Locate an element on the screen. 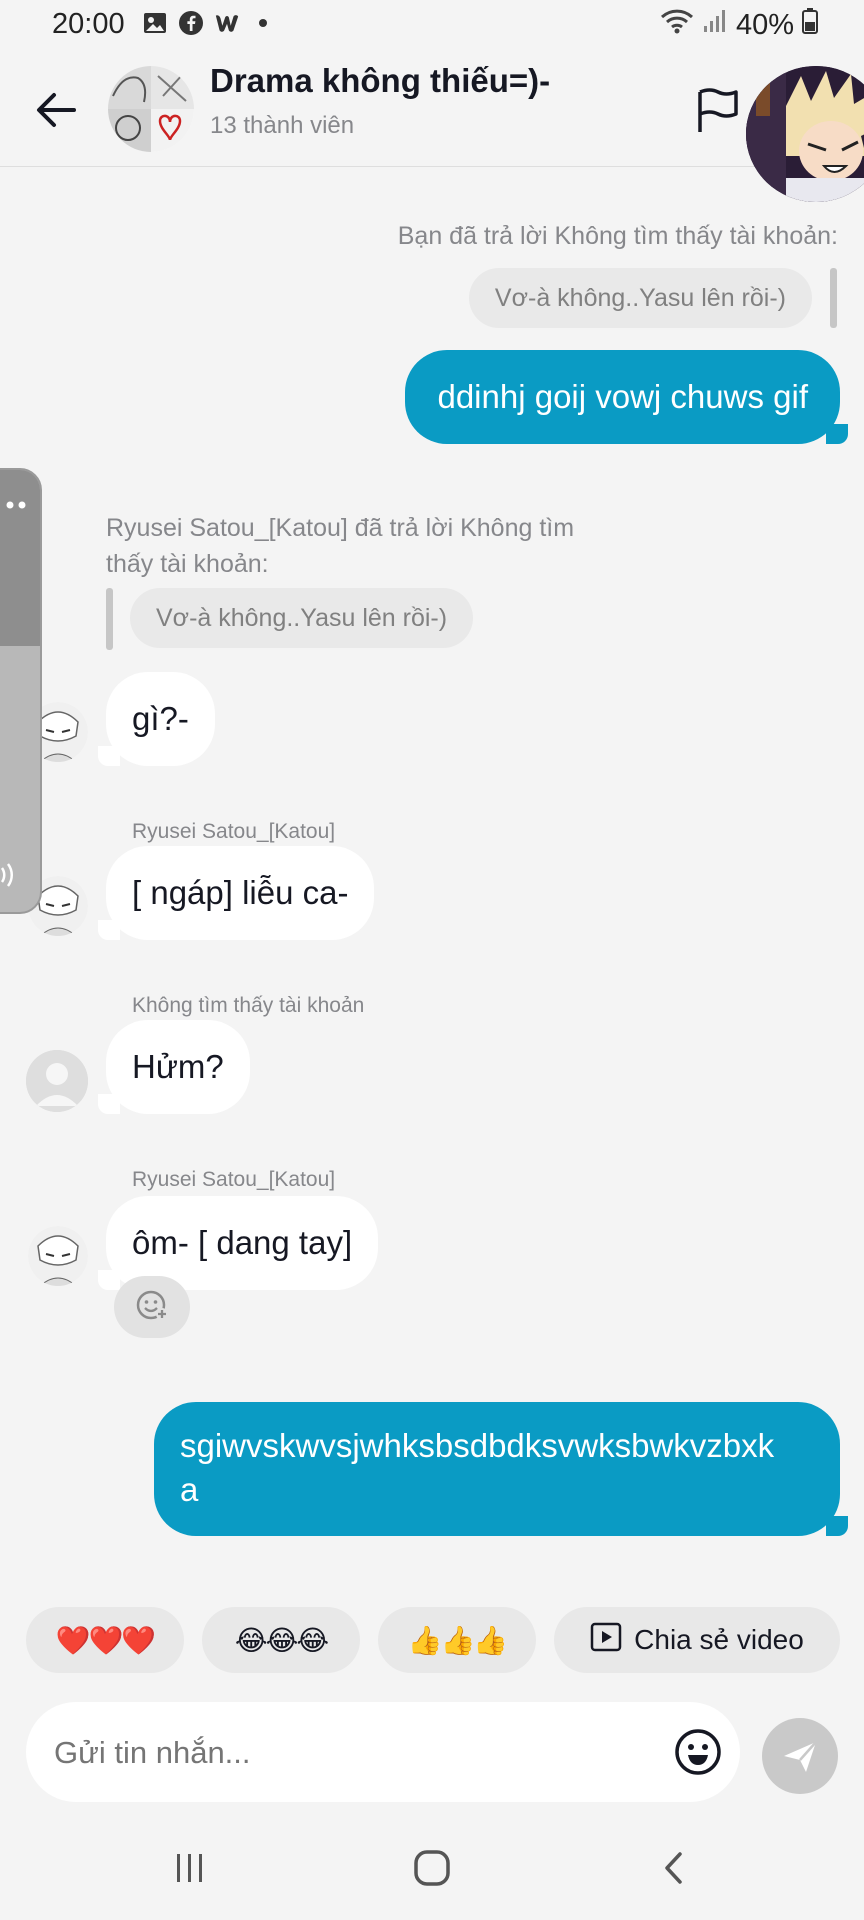 The height and width of the screenshot is (1920, 864). quick-reply-thumbs: 👍👍👍 is located at coordinates (457, 1640).